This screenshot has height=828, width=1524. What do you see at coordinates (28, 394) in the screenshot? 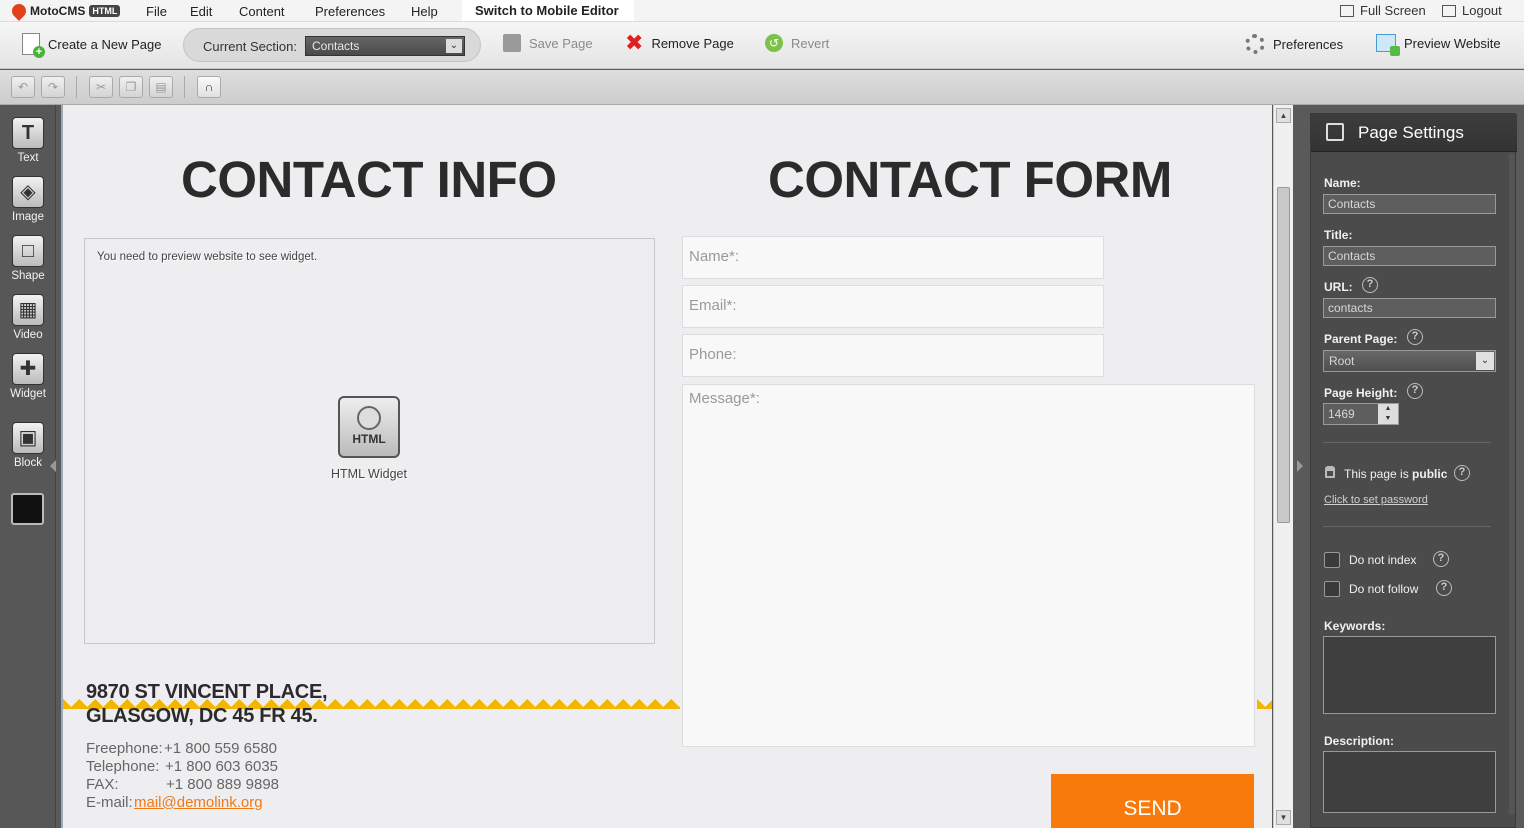
I see `tool-widget-label: Widget` at bounding box center [28, 394].